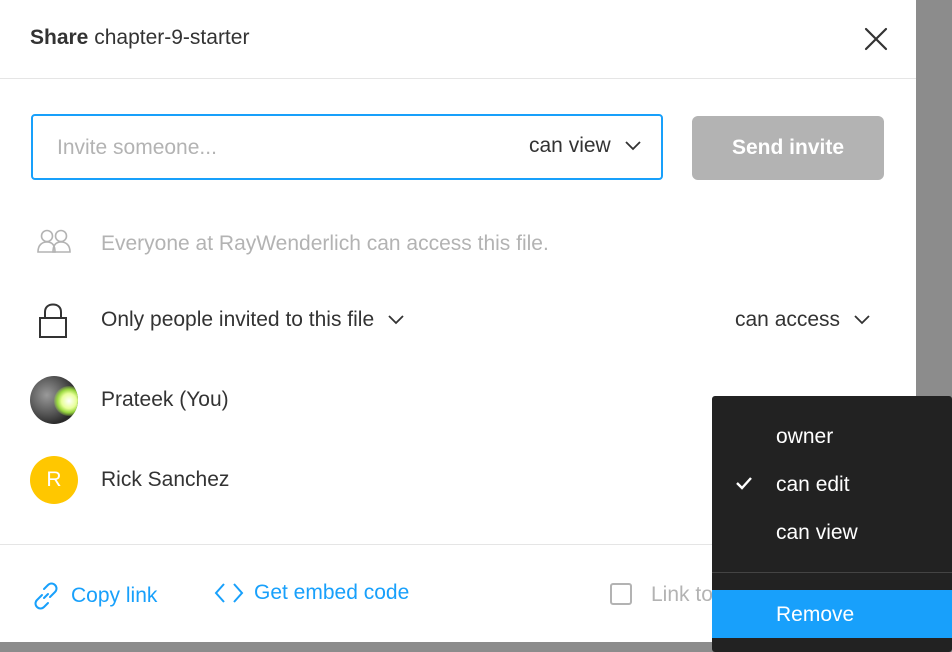  I want to click on link-icon, so click(46, 596).